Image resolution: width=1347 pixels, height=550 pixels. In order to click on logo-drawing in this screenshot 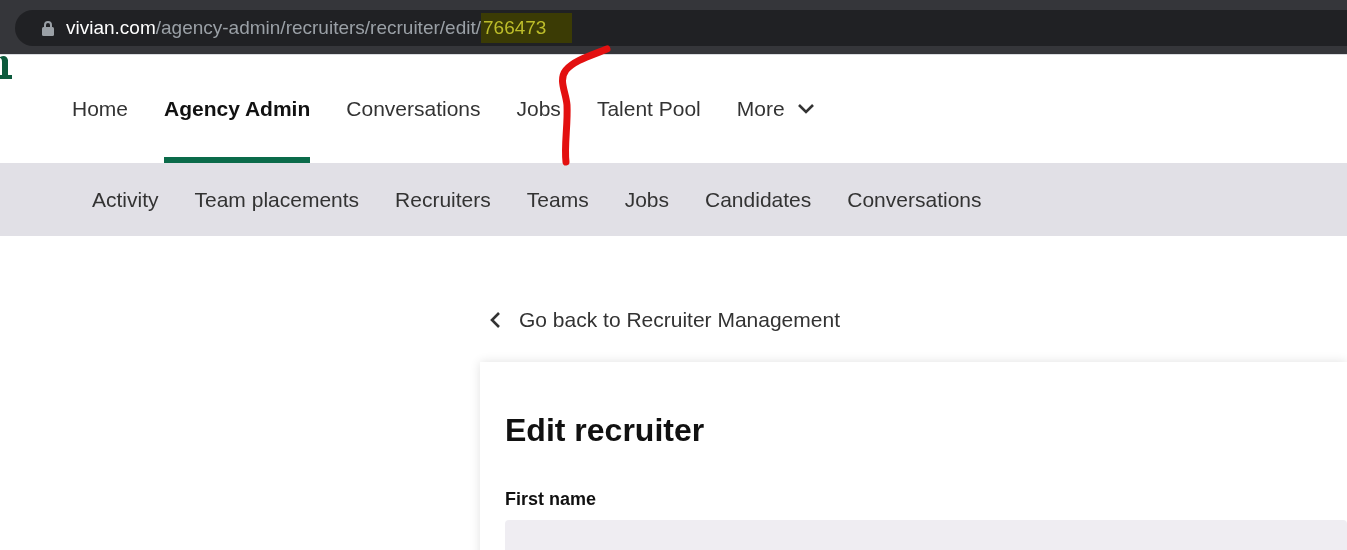, I will do `click(6, 67)`.